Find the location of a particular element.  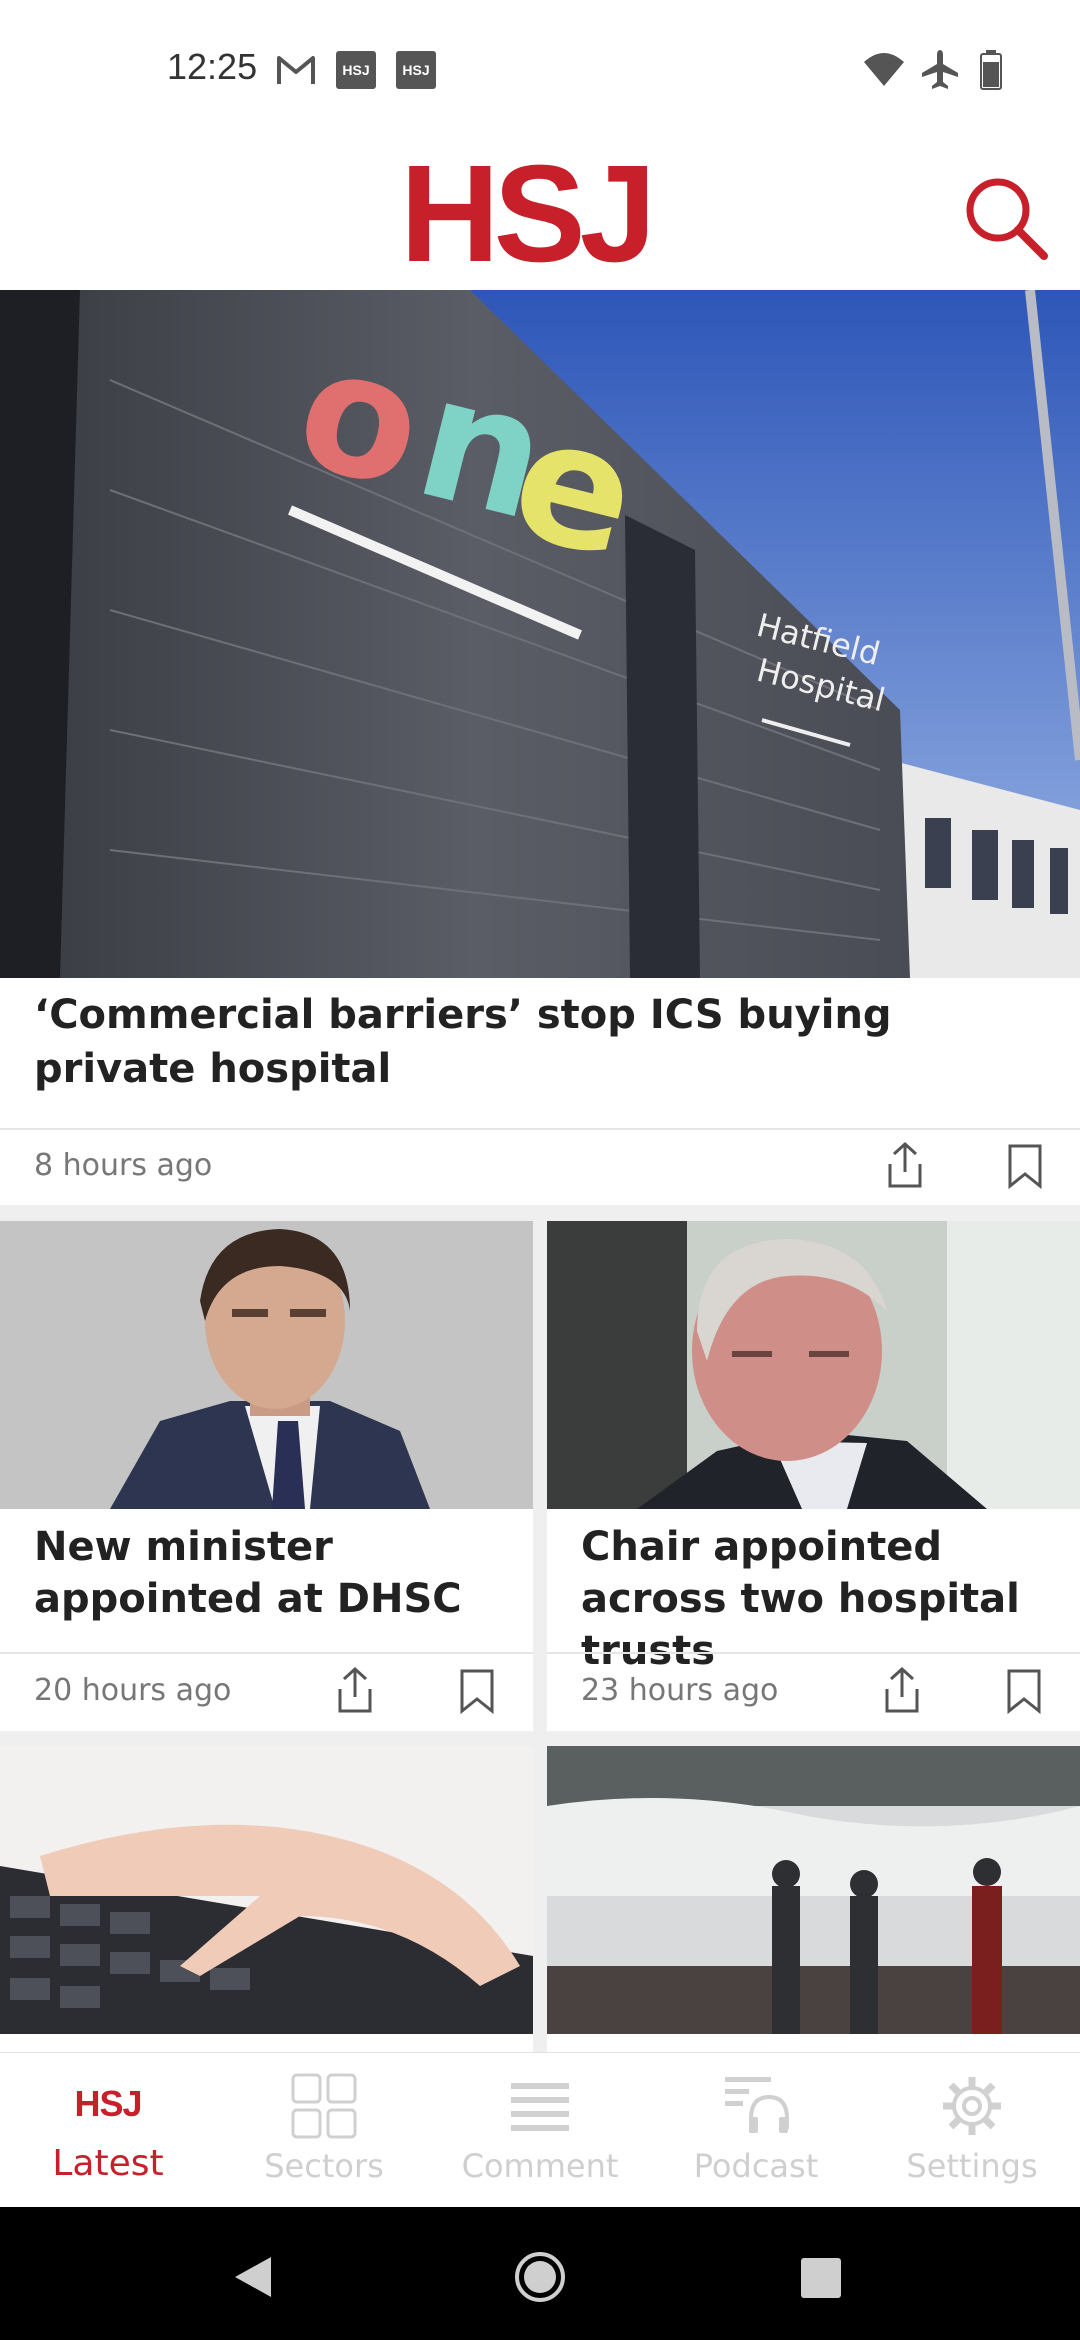

article-title: New minister appointed at DHSC is located at coordinates (274, 1573).